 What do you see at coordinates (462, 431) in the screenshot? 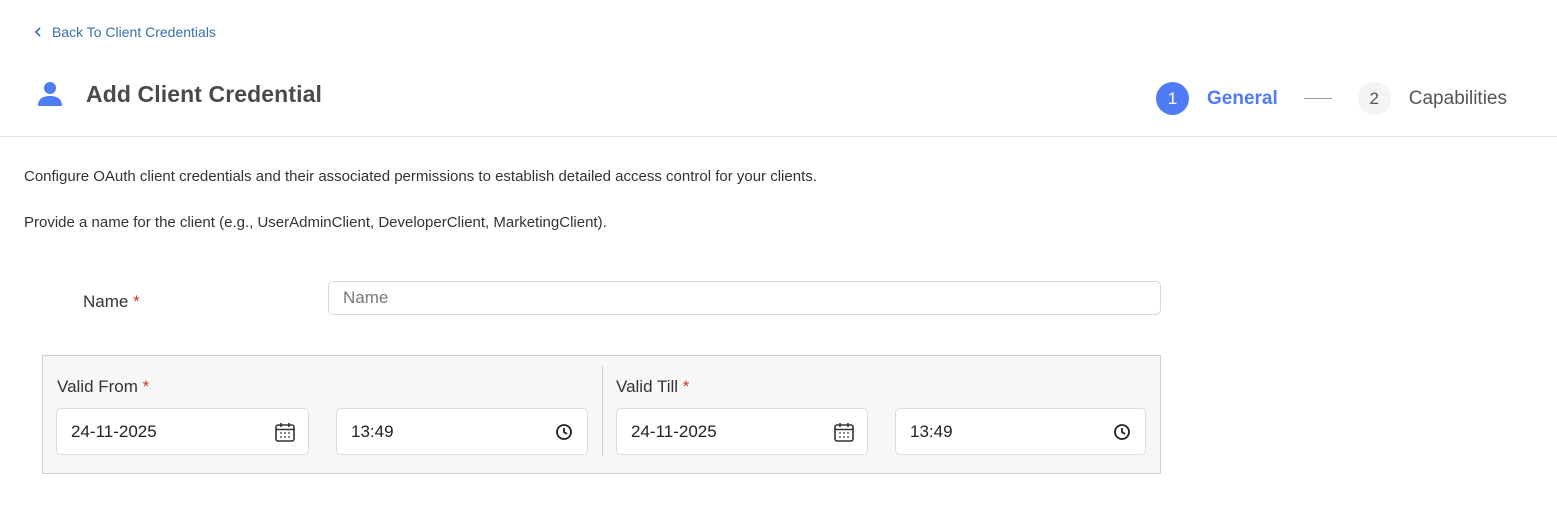
I see `valid-from-time-input: 13:49` at bounding box center [462, 431].